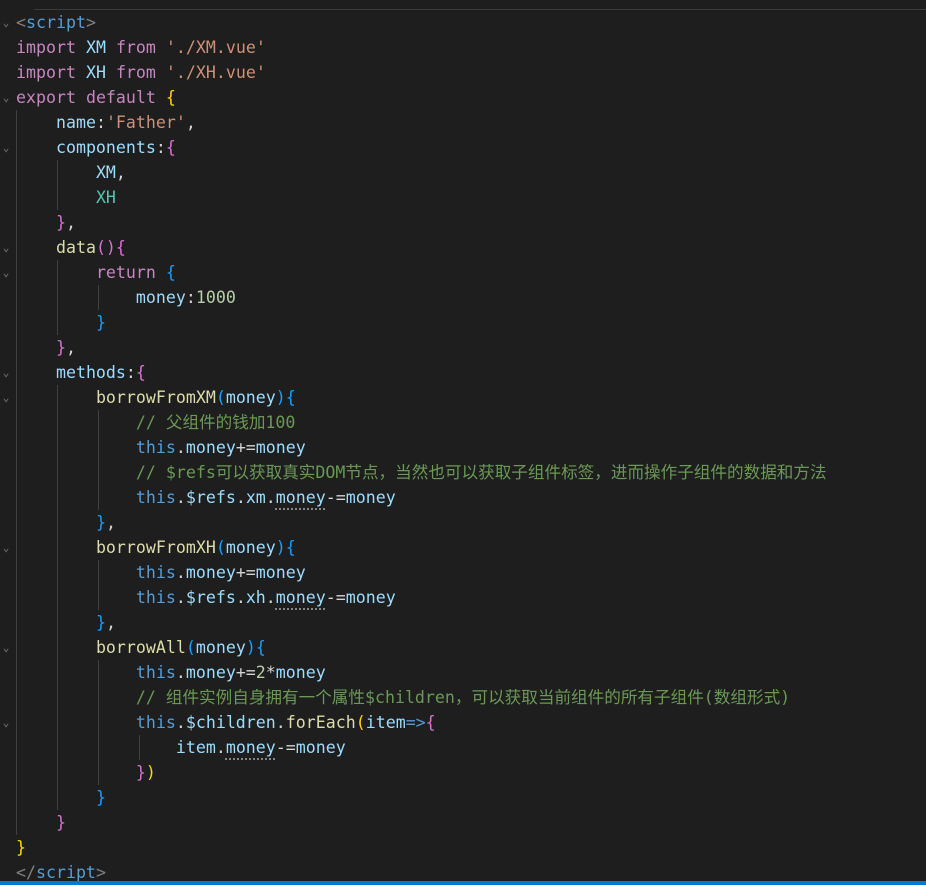  What do you see at coordinates (46, 47) in the screenshot?
I see `code-token: import` at bounding box center [46, 47].